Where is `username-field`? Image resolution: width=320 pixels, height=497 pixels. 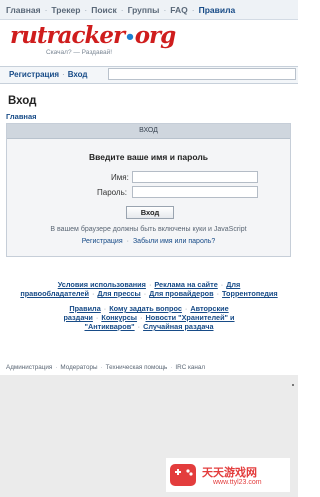
username-field is located at coordinates (195, 177).